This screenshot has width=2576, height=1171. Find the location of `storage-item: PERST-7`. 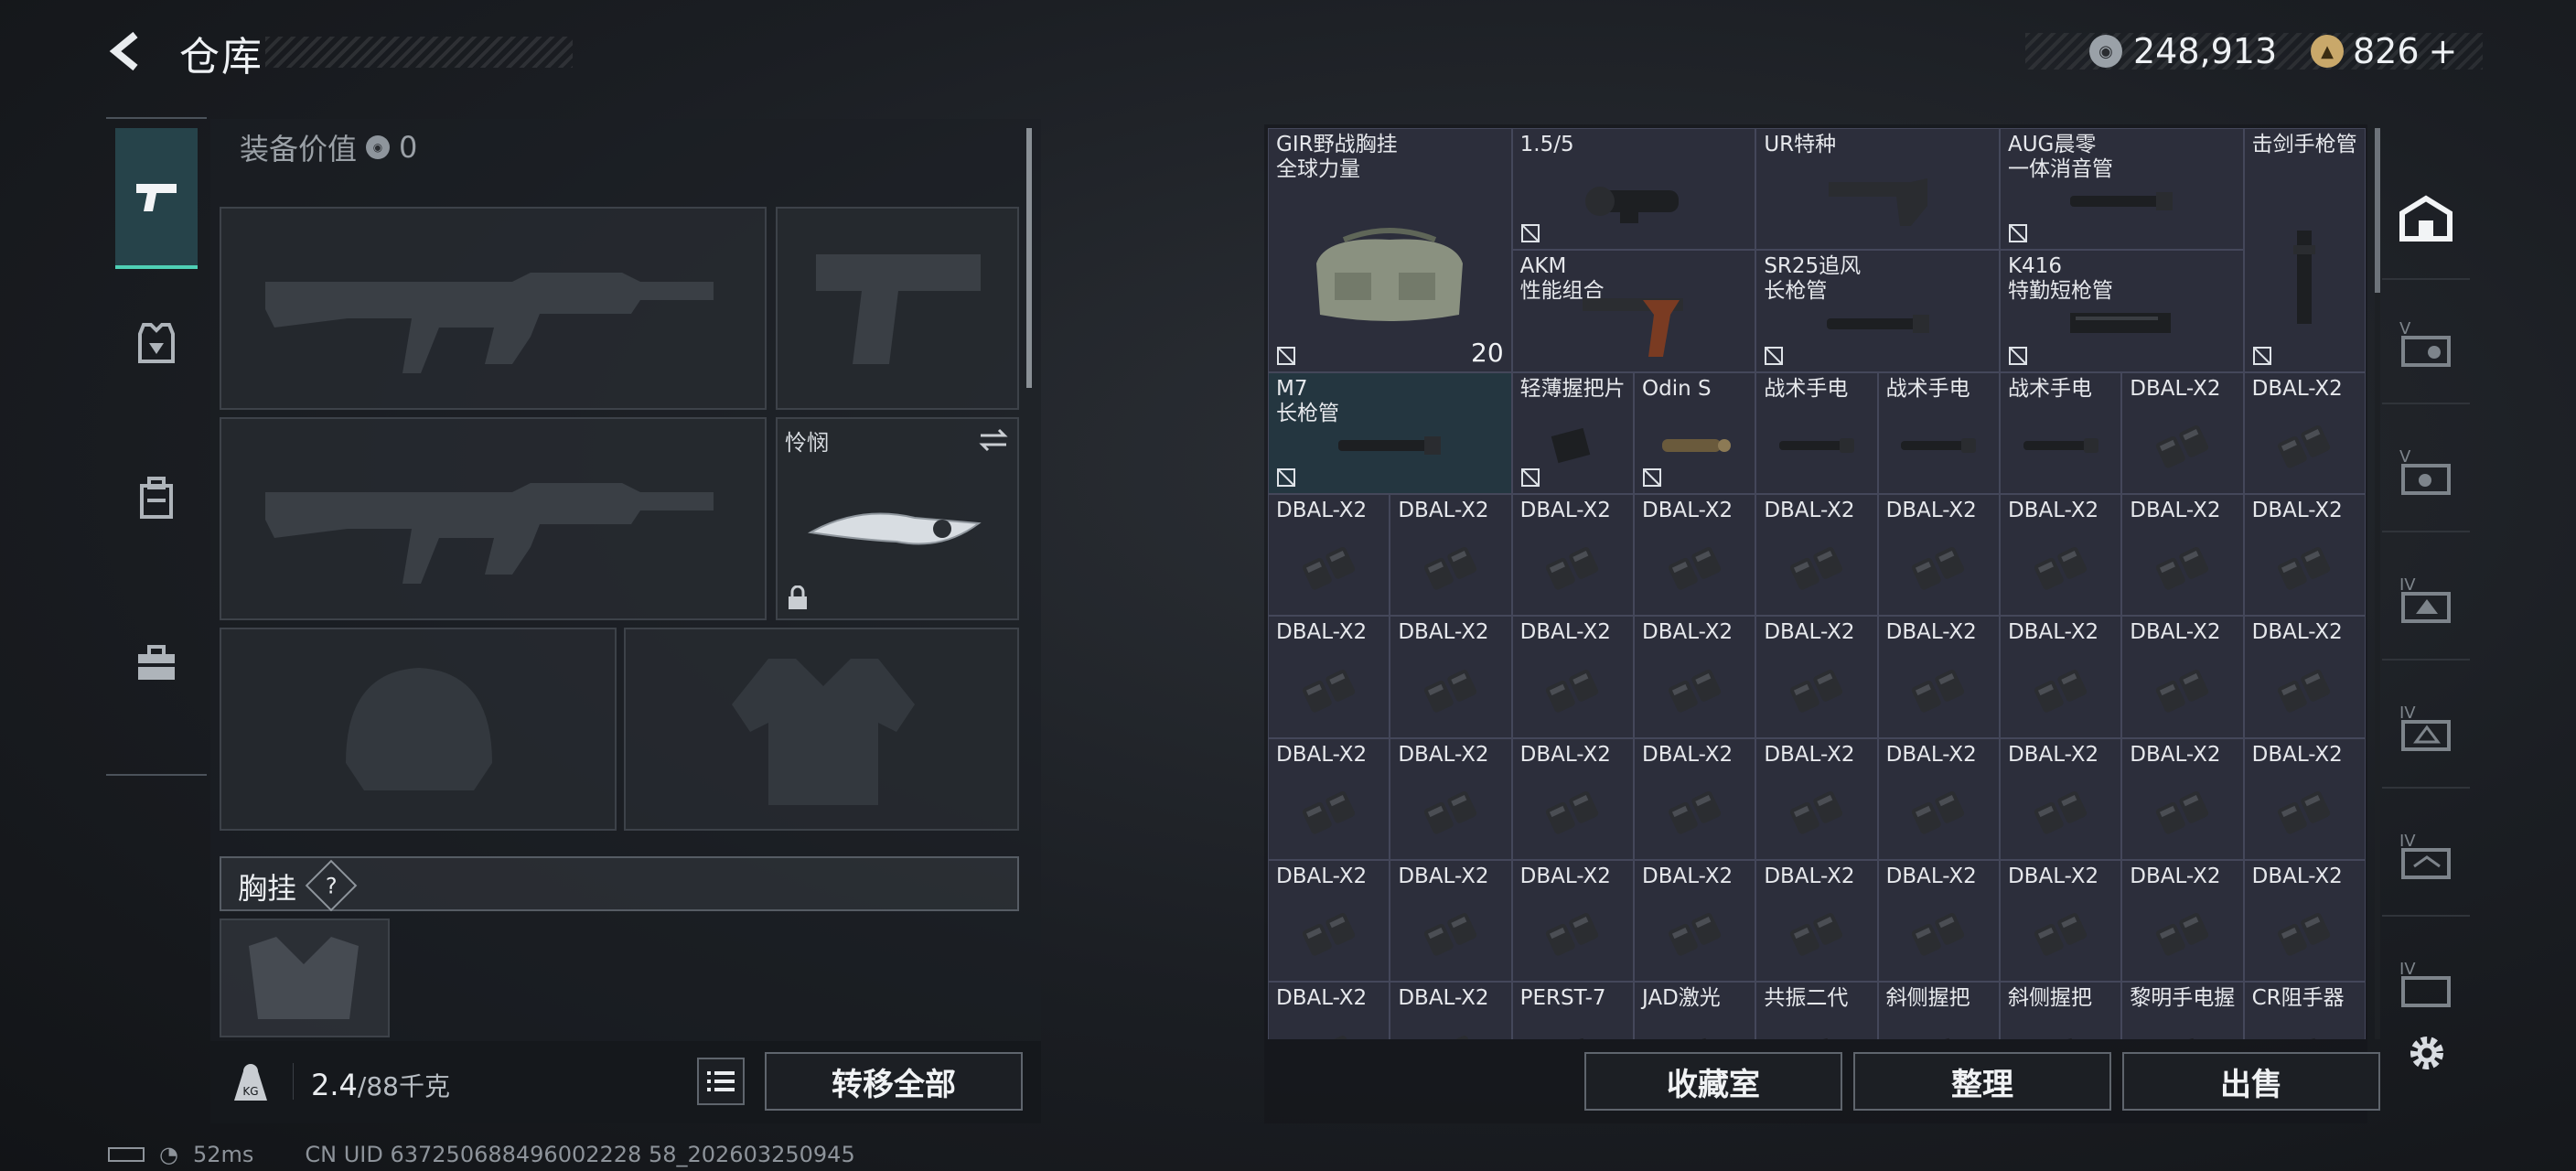

storage-item: PERST-7 is located at coordinates (1573, 1010).